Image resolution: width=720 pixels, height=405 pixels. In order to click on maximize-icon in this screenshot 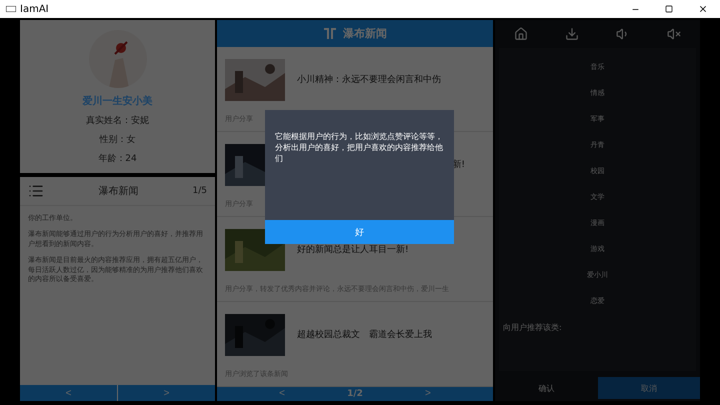, I will do `click(669, 9)`.